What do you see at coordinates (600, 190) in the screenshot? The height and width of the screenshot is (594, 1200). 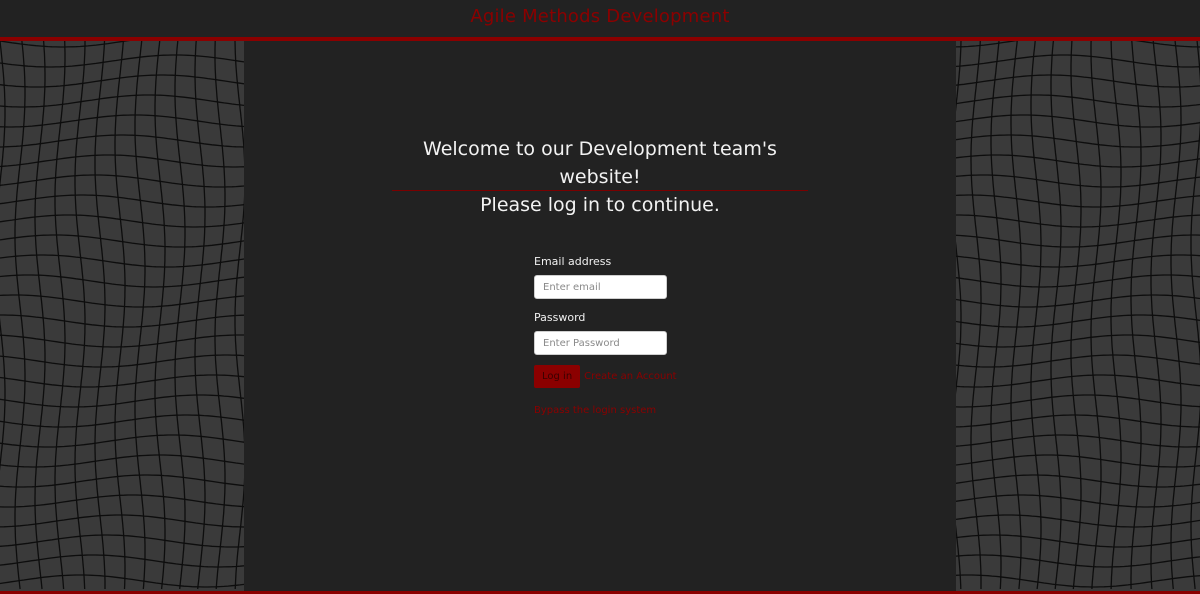 I see `welcome-divider` at bounding box center [600, 190].